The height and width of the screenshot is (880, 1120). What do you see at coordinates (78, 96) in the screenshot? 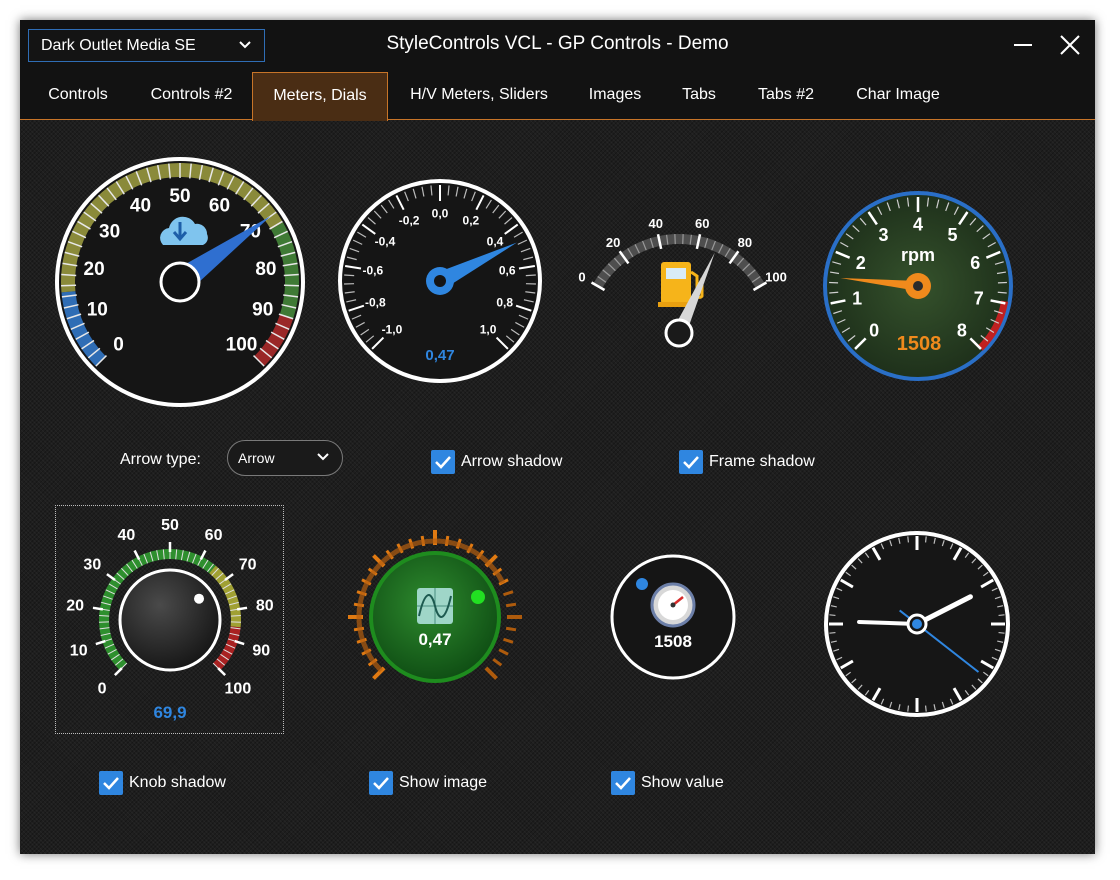
I see `tab-controls: Controls` at bounding box center [78, 96].